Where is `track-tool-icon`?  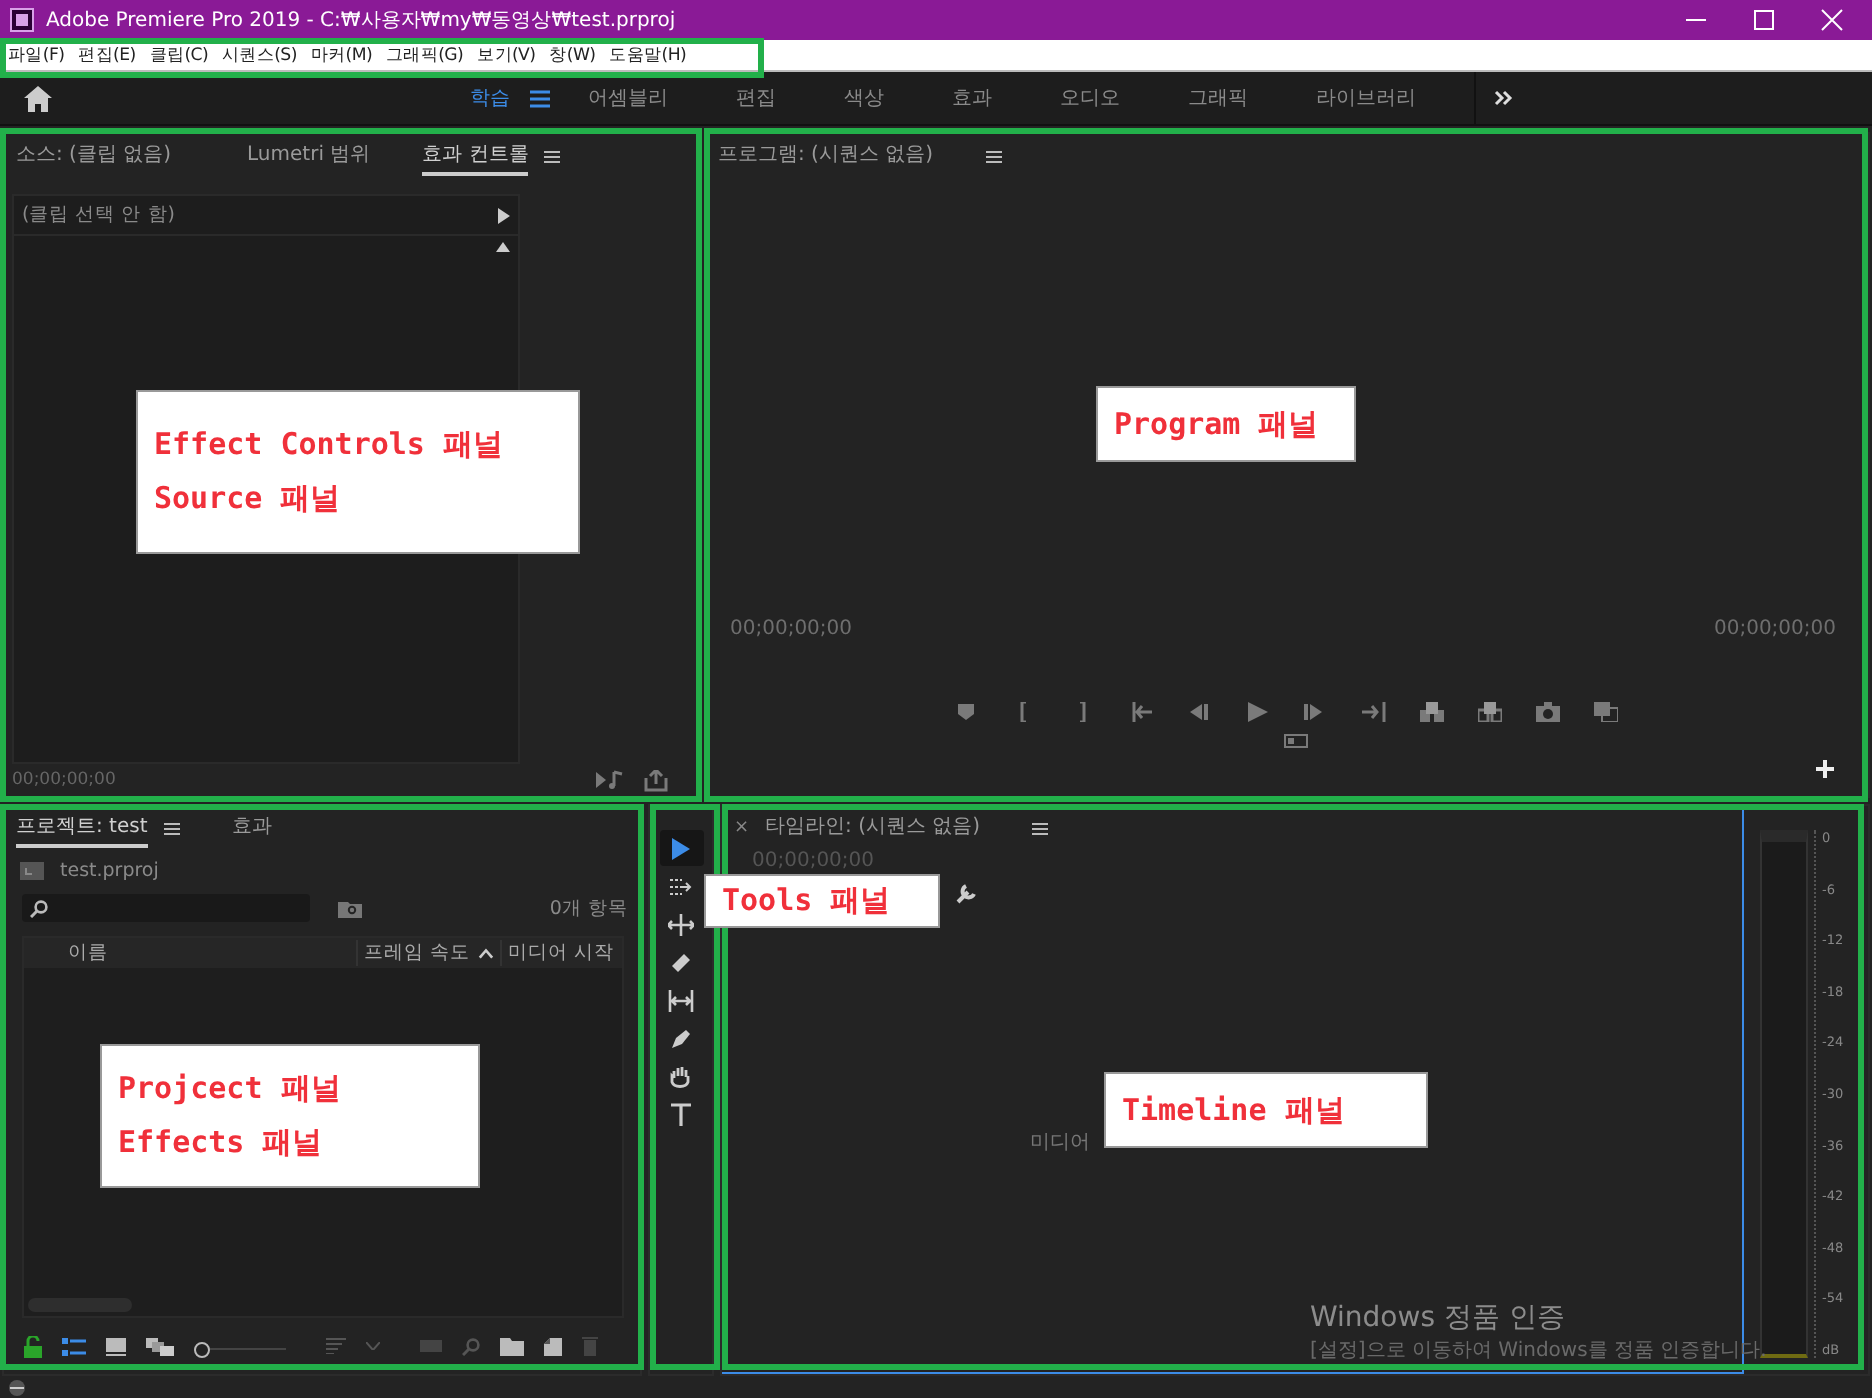 track-tool-icon is located at coordinates (681, 886).